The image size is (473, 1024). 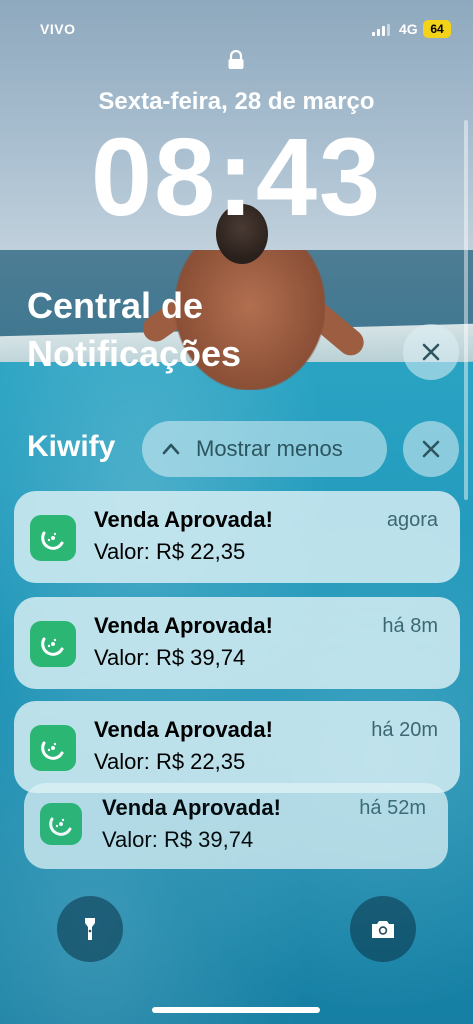 What do you see at coordinates (236, 1010) in the screenshot?
I see `home-indicator` at bounding box center [236, 1010].